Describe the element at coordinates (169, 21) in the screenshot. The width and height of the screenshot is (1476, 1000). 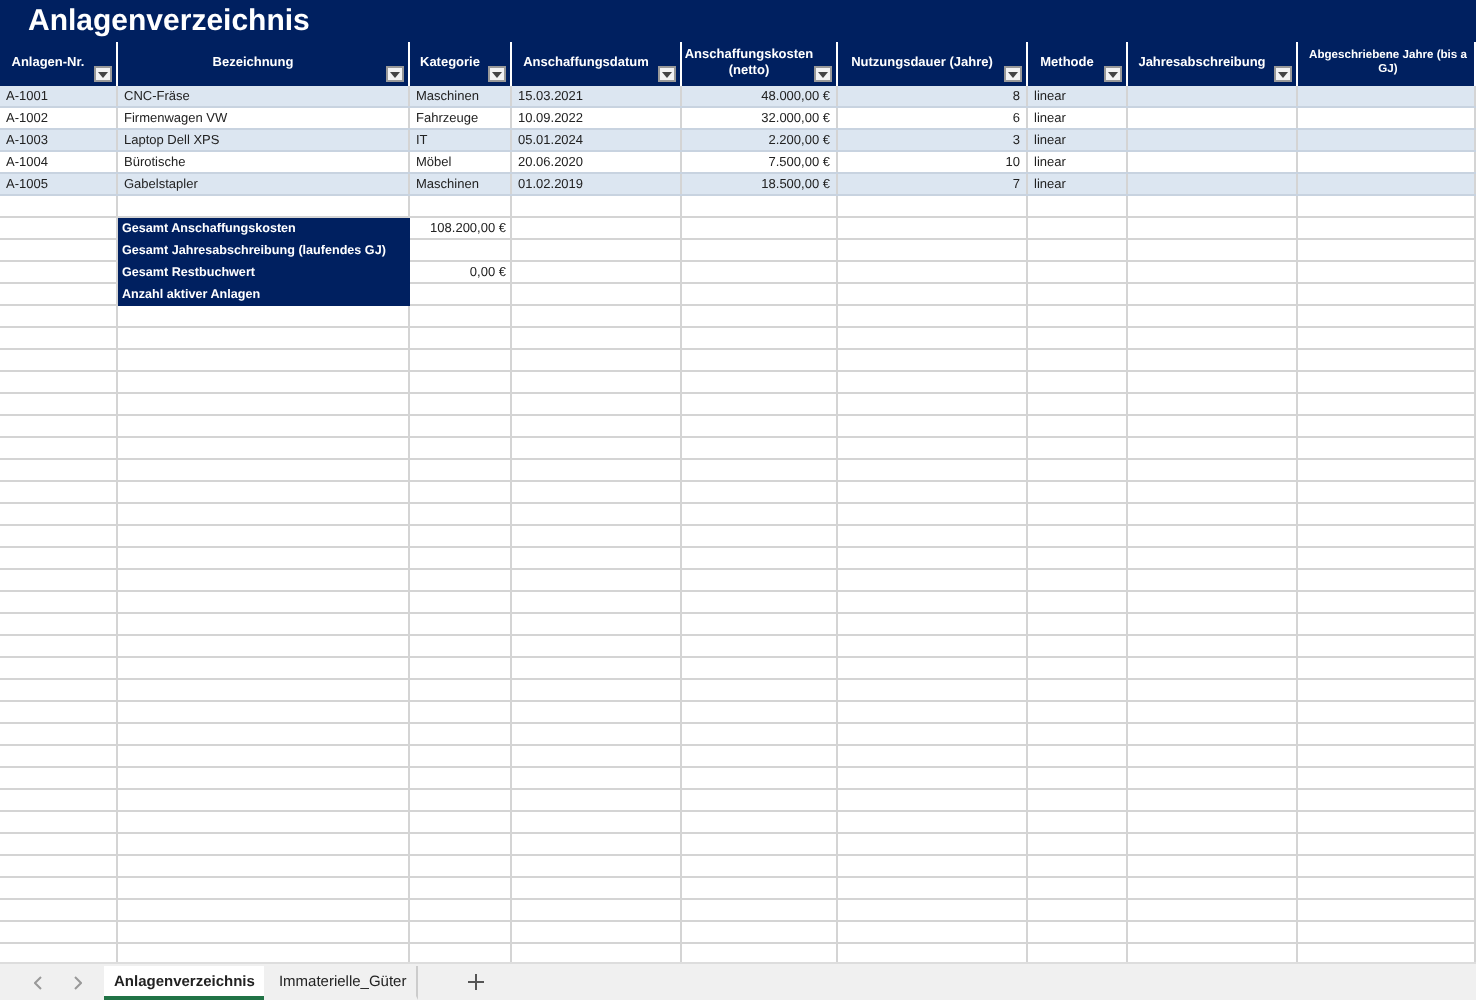
I see `sheet-title: Anlagenverzeichnis` at that location.